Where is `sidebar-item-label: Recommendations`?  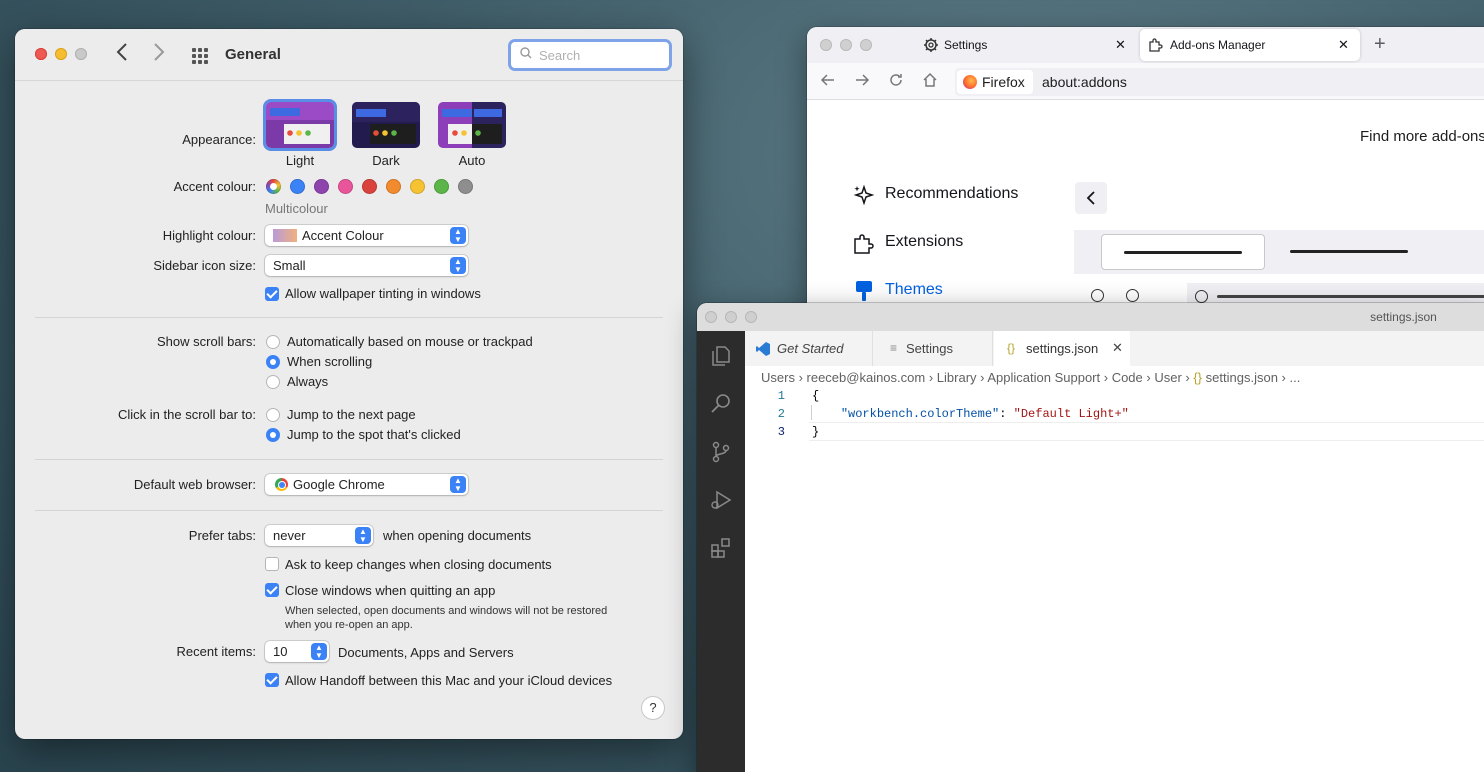
sidebar-item-label: Recommendations is located at coordinates (952, 193).